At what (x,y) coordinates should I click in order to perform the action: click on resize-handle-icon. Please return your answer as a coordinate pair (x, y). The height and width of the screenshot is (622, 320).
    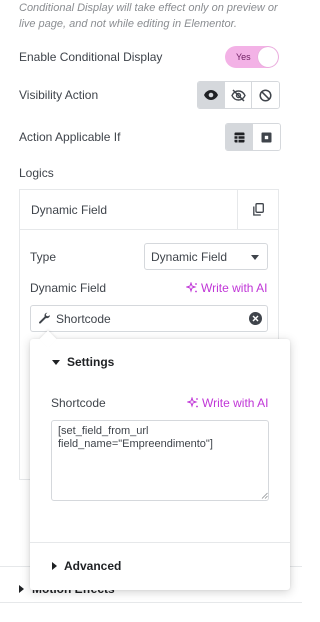
    Looking at the image, I should click on (264, 495).